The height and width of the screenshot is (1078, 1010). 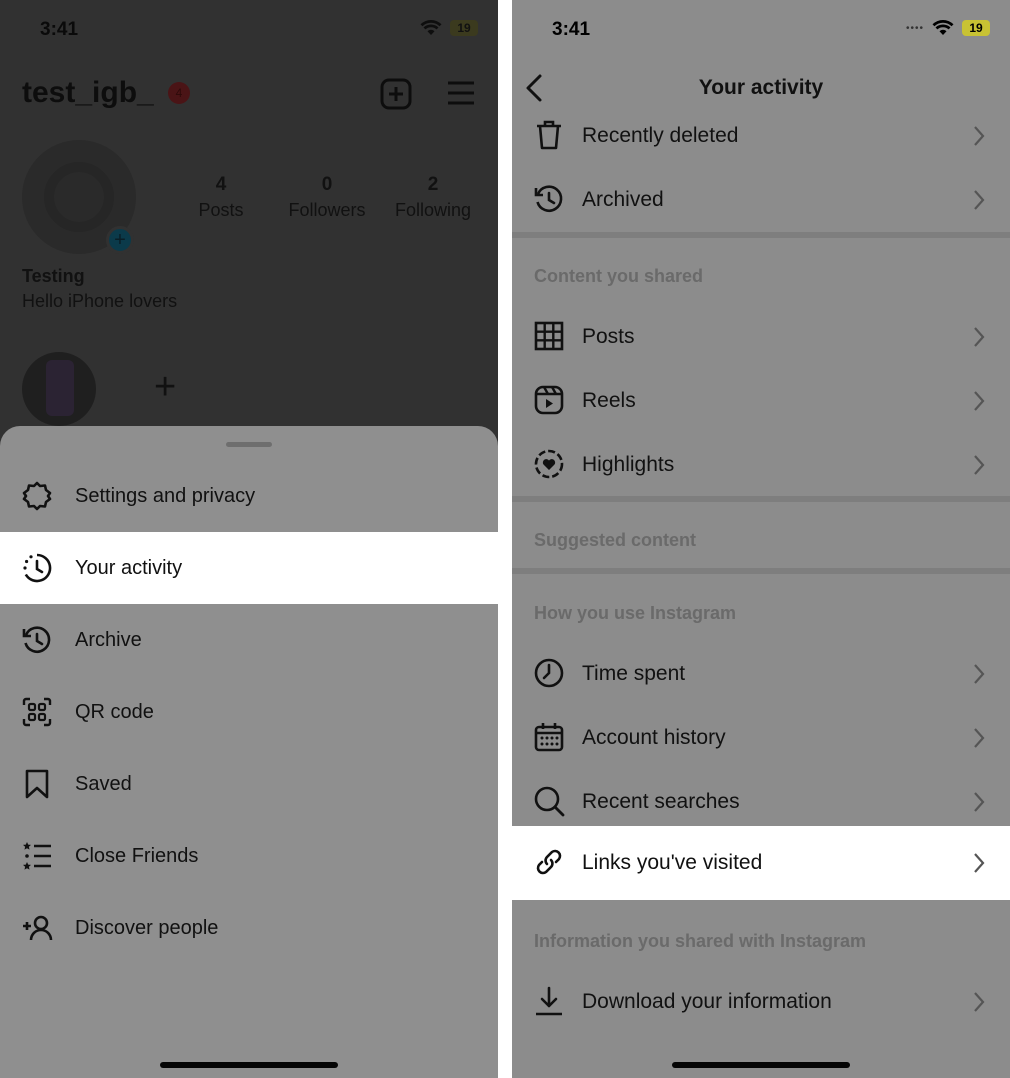 What do you see at coordinates (221, 197) in the screenshot?
I see `stat-posts: 4 Posts` at bounding box center [221, 197].